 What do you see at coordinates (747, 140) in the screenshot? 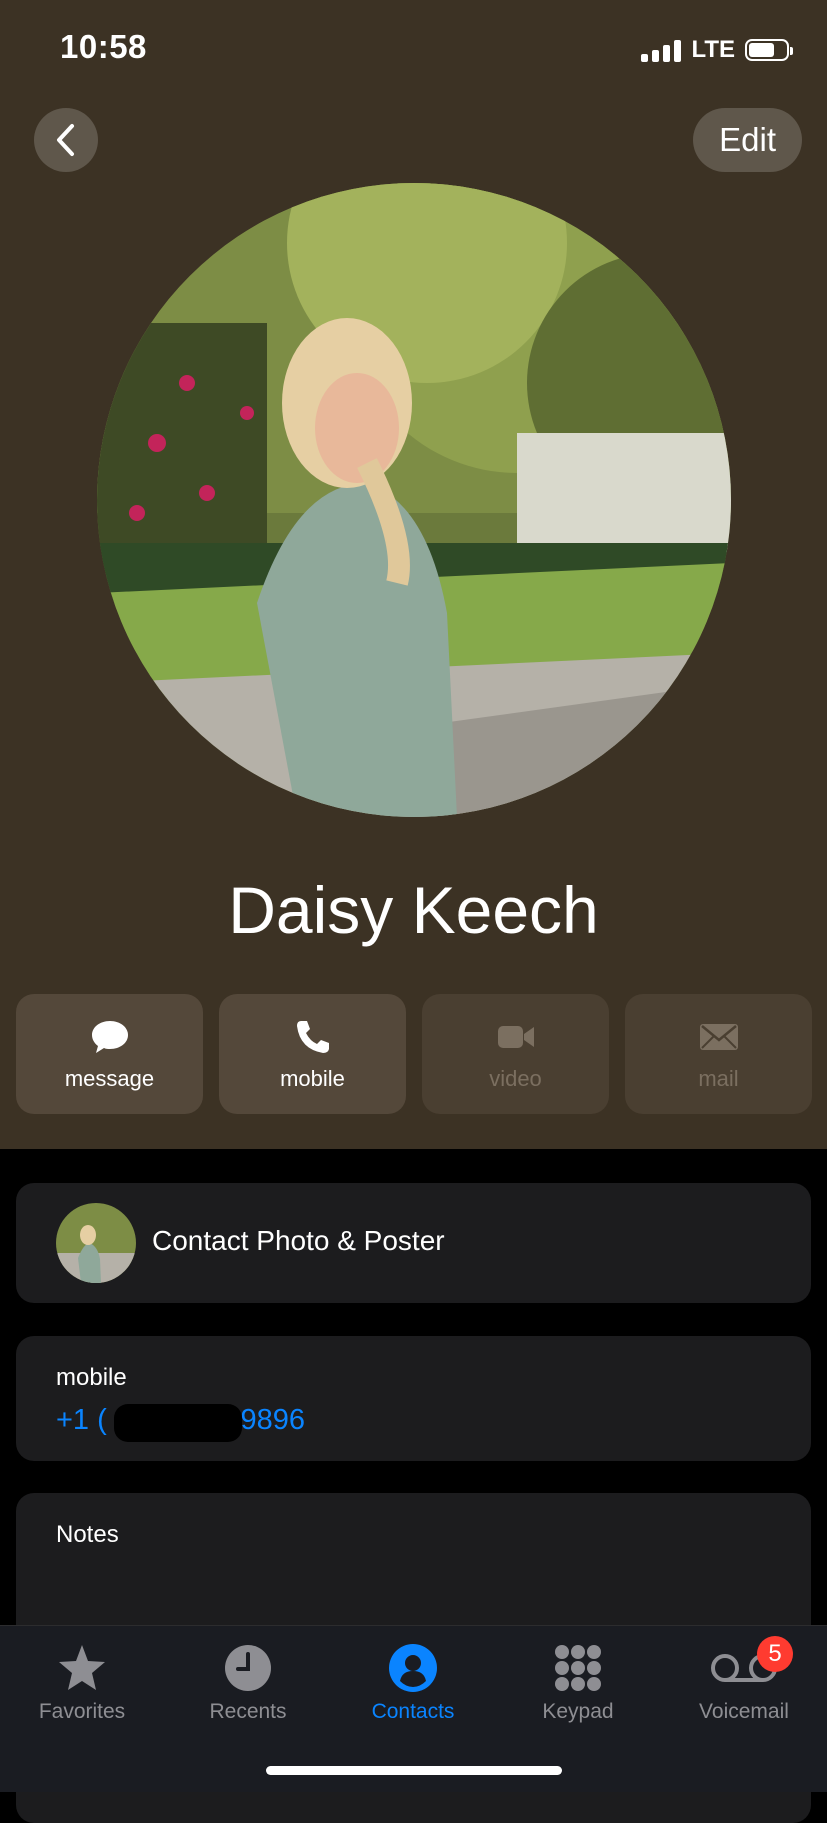
I see `edit-button: Edit` at bounding box center [747, 140].